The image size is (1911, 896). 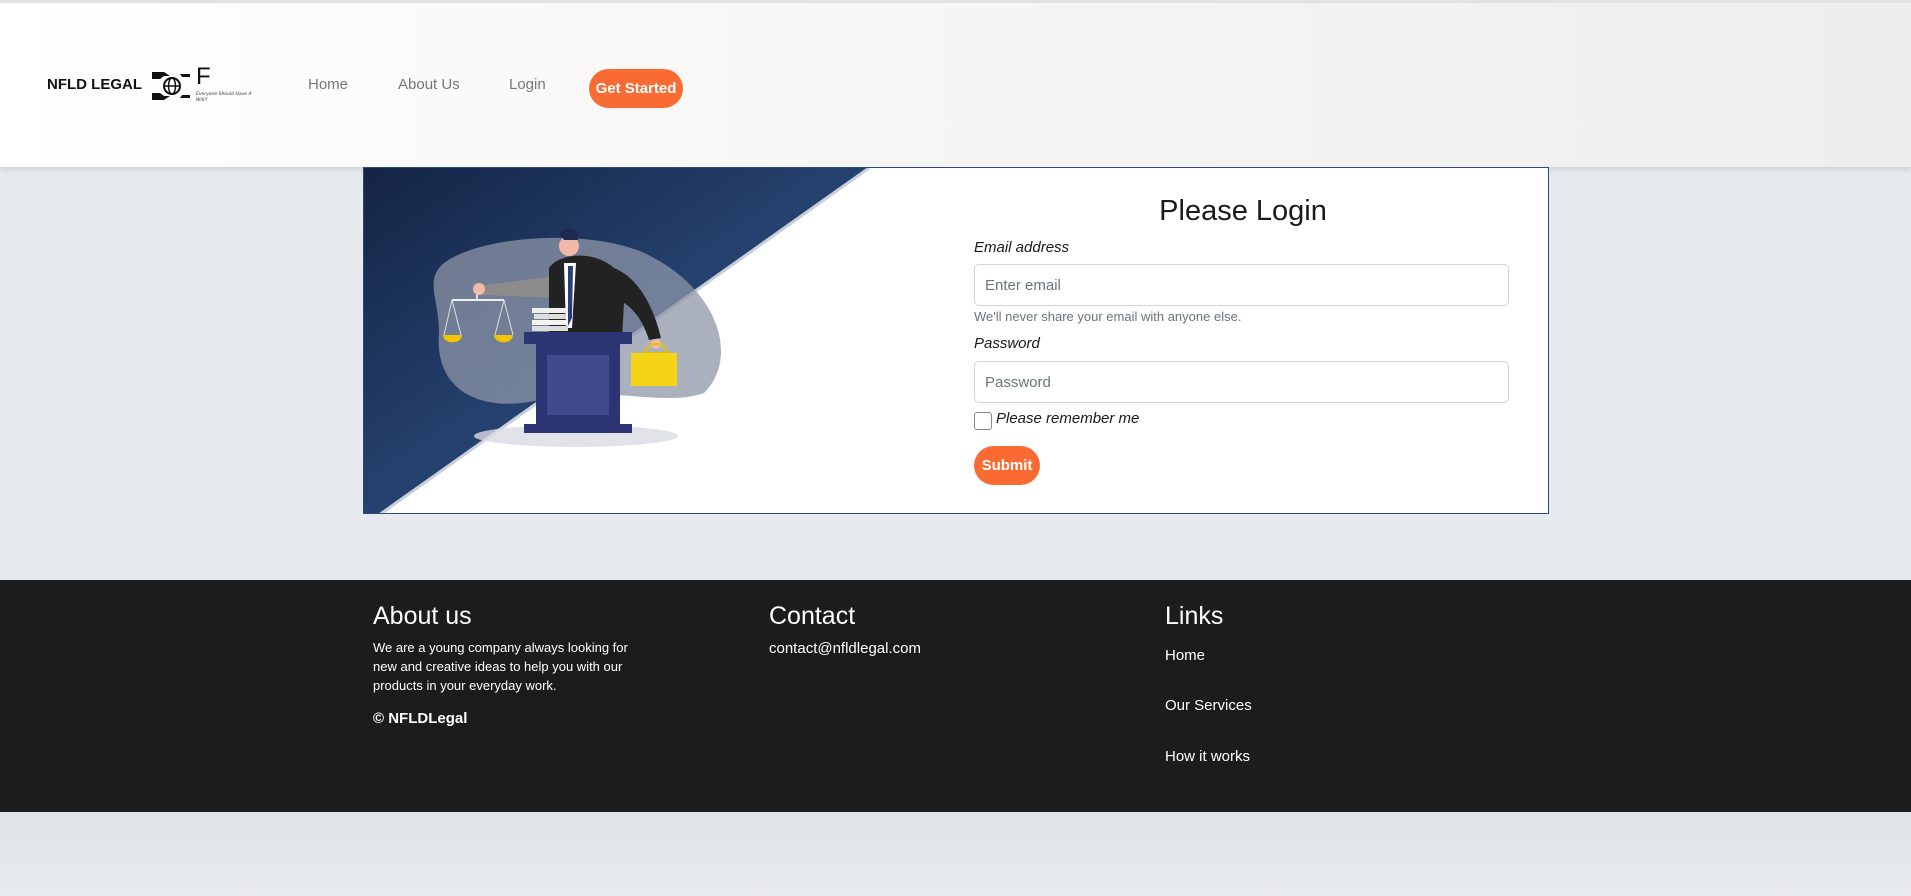 I want to click on nav-about-us: About Us, so click(x=429, y=84).